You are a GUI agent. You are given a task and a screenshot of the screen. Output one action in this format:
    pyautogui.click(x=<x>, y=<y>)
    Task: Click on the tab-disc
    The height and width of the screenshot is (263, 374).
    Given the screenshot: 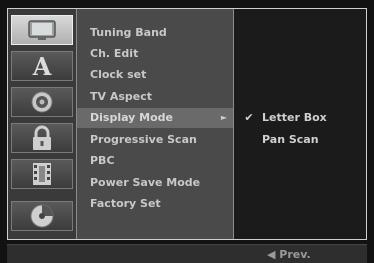 What is the action you would take?
    pyautogui.click(x=42, y=216)
    